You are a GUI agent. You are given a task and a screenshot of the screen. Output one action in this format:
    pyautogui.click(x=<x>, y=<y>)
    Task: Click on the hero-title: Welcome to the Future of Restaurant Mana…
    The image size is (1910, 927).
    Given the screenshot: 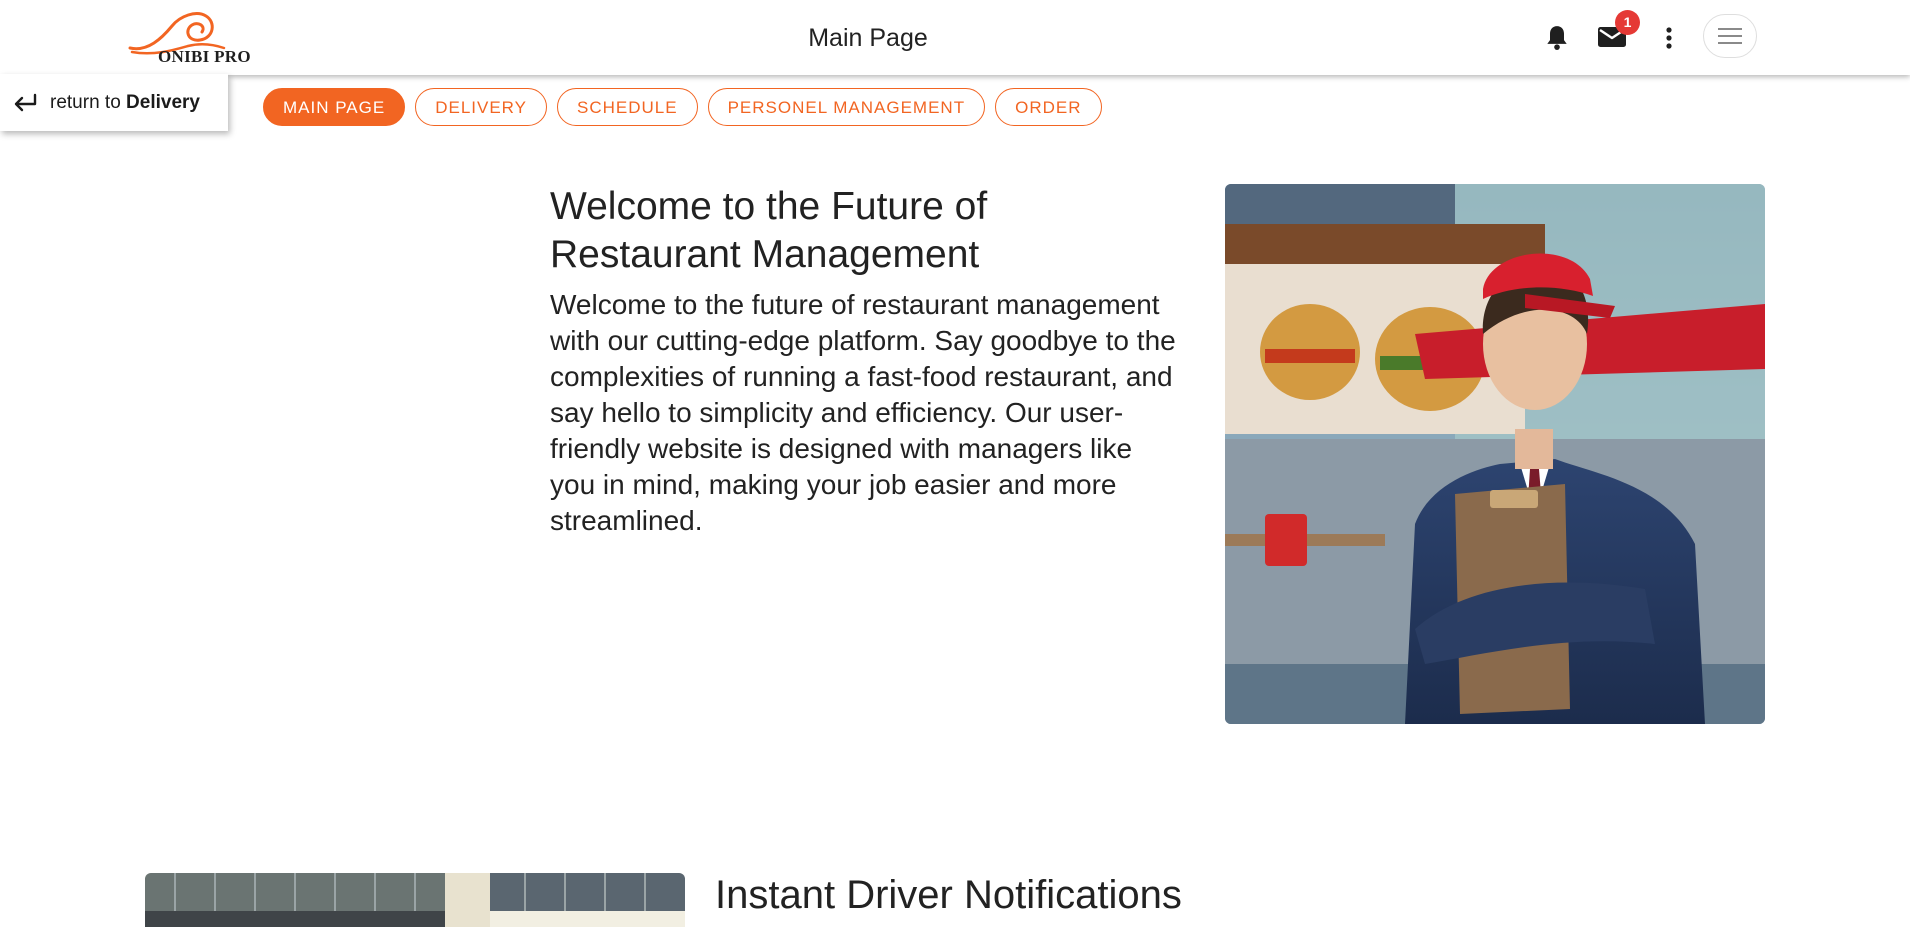 What is the action you would take?
    pyautogui.click(x=769, y=230)
    